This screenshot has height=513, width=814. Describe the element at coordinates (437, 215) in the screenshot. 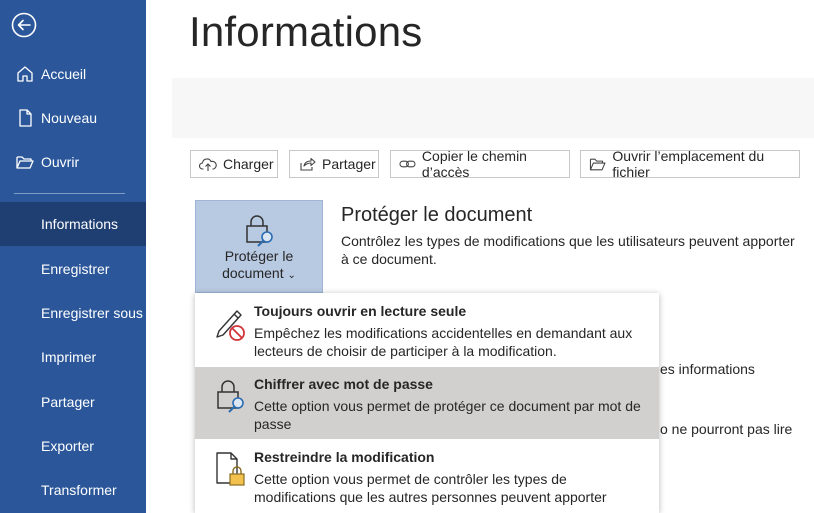

I see `section-title: Protéger le document` at that location.